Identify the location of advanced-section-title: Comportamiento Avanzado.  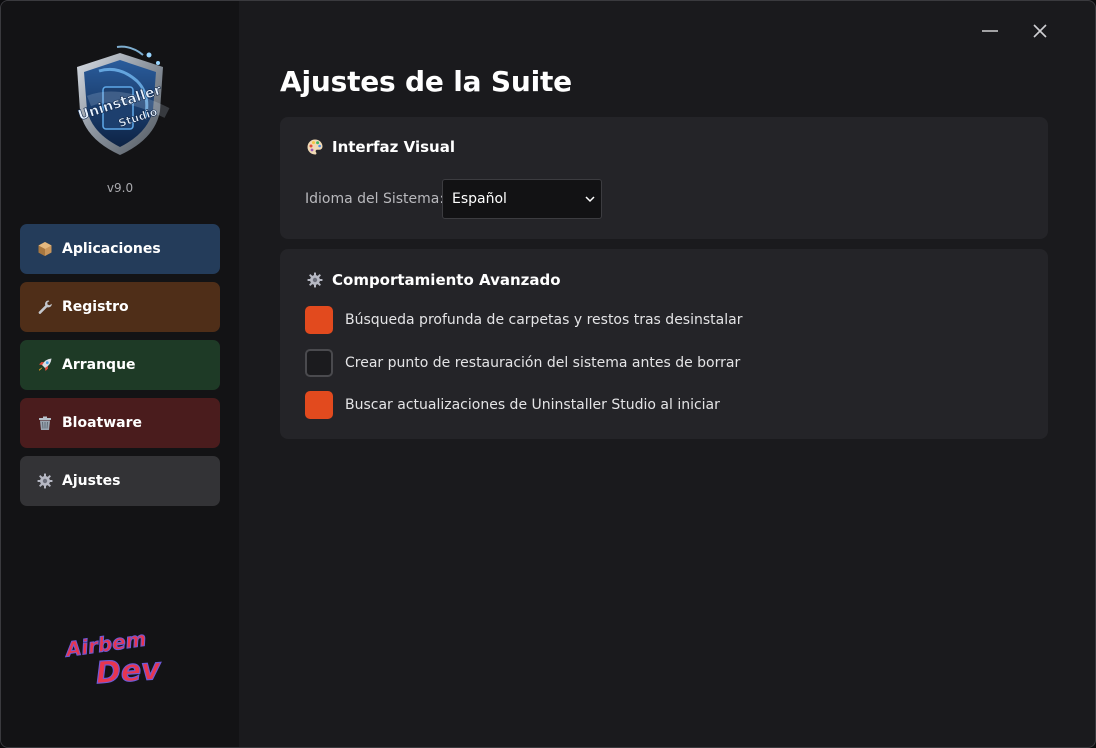
(446, 280).